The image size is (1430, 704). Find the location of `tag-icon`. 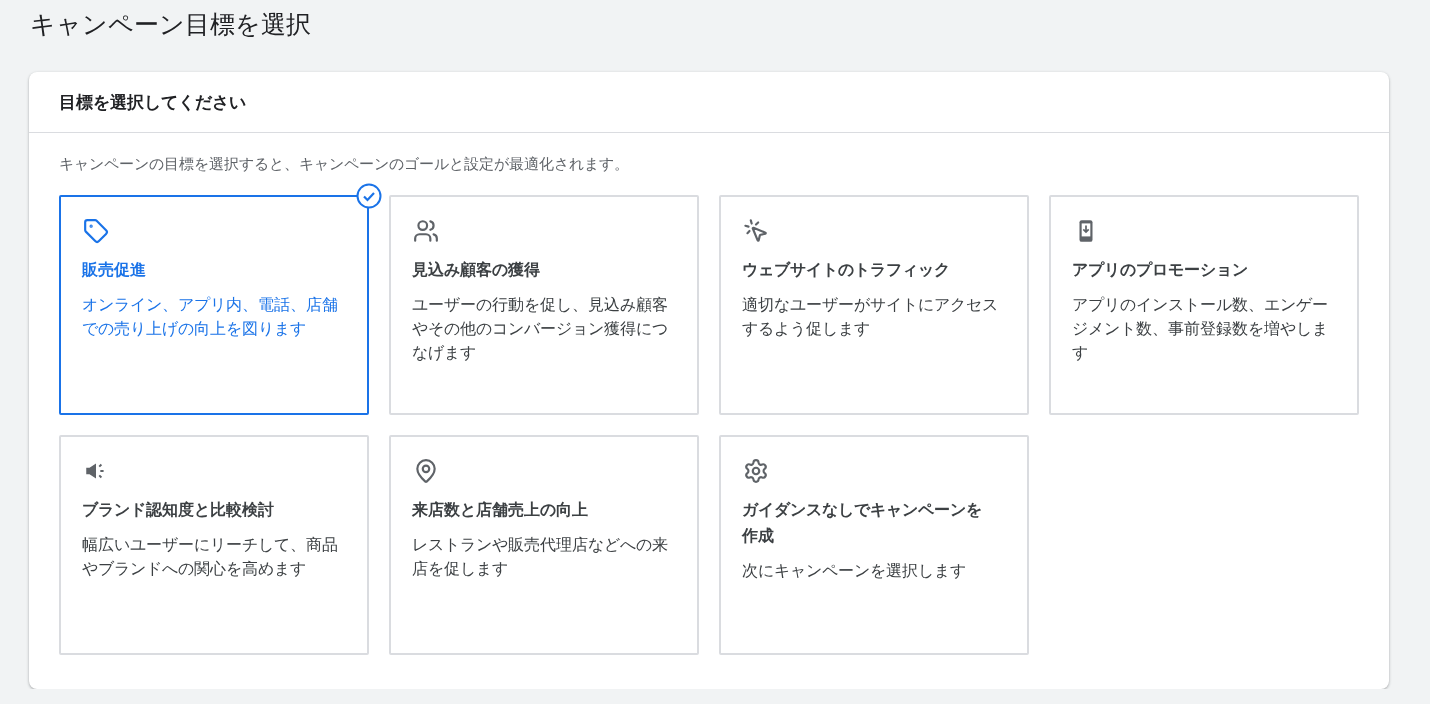

tag-icon is located at coordinates (96, 231).